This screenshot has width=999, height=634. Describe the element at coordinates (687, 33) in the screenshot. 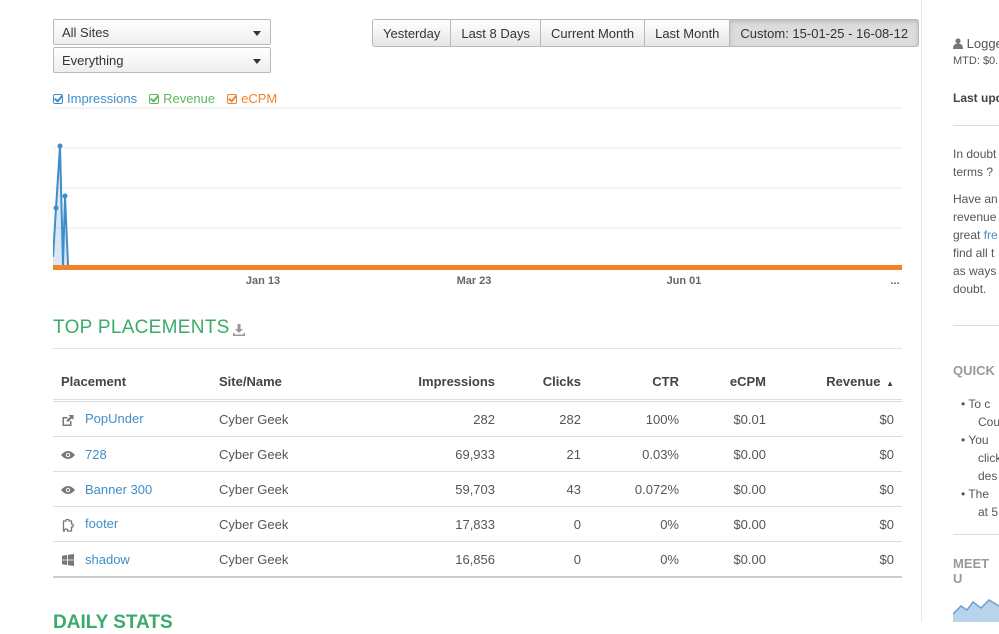

I see `last-month-button: Last Month` at that location.